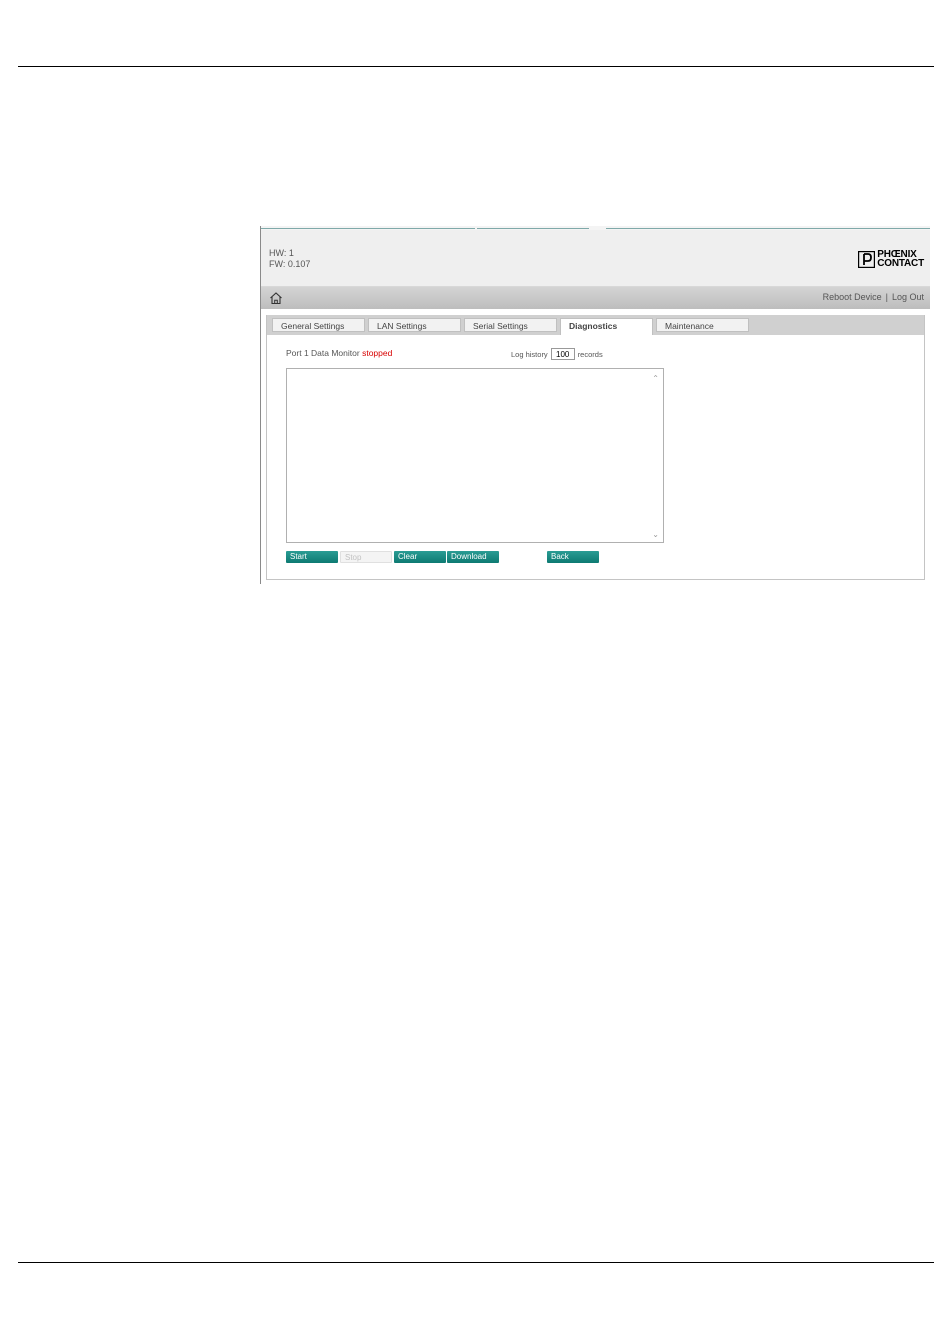 The width and height of the screenshot is (950, 1324). What do you see at coordinates (562, 354) in the screenshot?
I see `log-history-input` at bounding box center [562, 354].